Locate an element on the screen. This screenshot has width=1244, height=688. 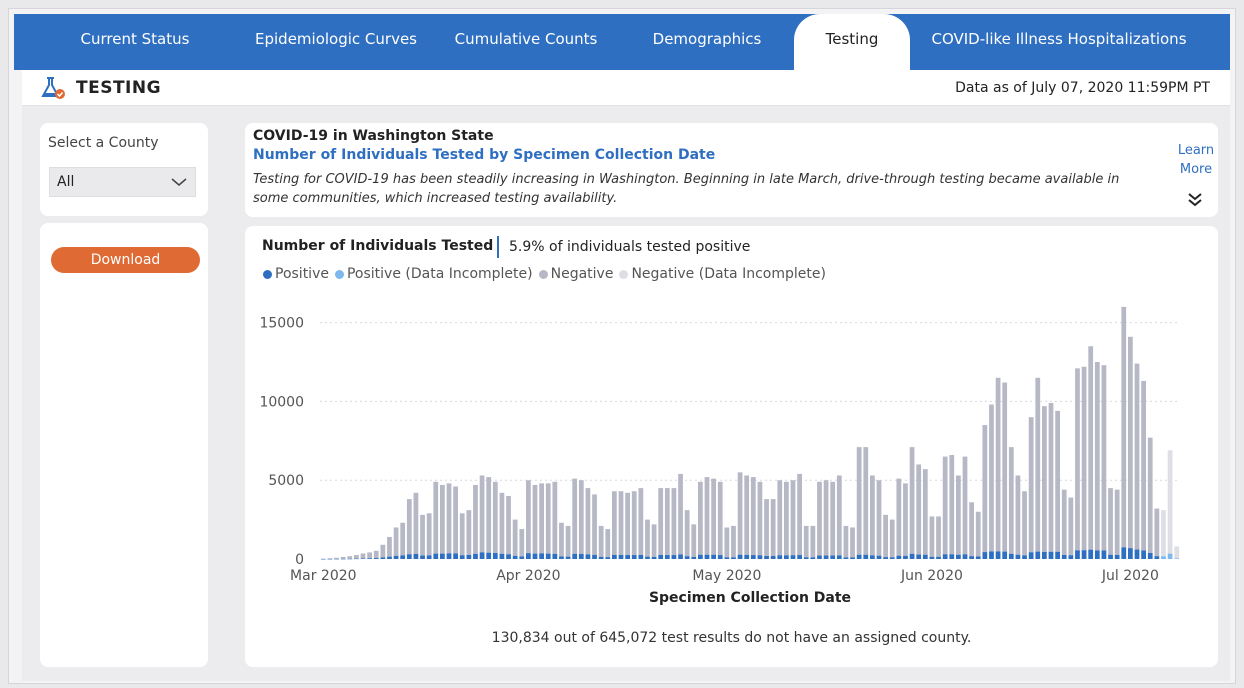
tab-covid-like-illness-hospitalizations: COVID-like Illness Hospitalizations is located at coordinates (1059, 42).